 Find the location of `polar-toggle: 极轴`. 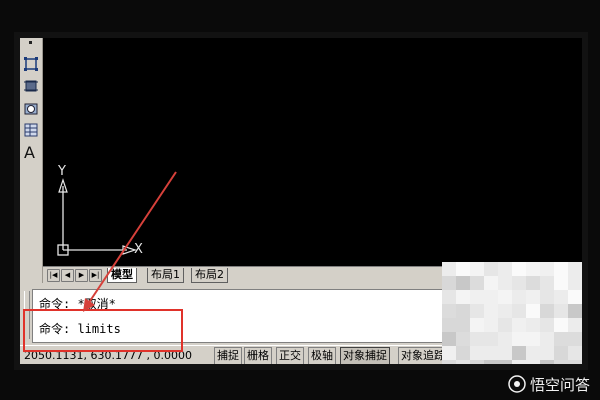

polar-toggle: 极轴 is located at coordinates (322, 355).